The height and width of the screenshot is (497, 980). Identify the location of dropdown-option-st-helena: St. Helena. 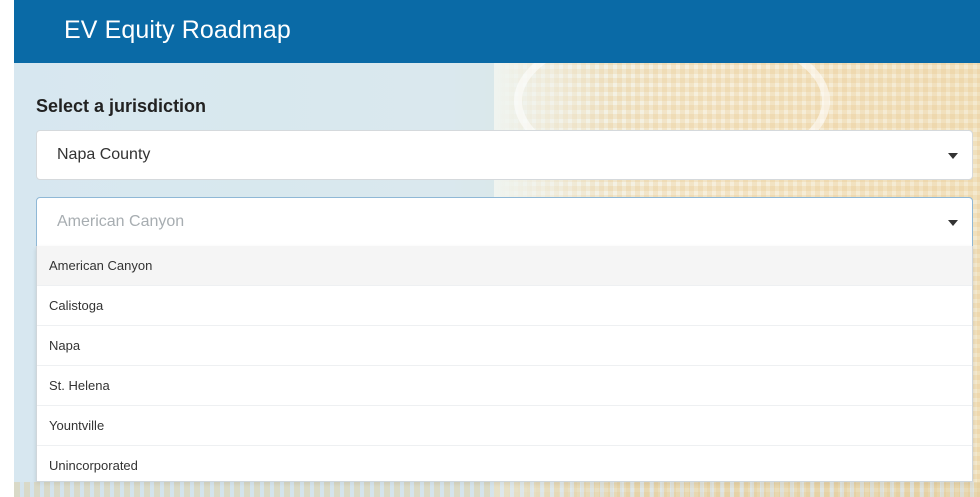
(504, 386).